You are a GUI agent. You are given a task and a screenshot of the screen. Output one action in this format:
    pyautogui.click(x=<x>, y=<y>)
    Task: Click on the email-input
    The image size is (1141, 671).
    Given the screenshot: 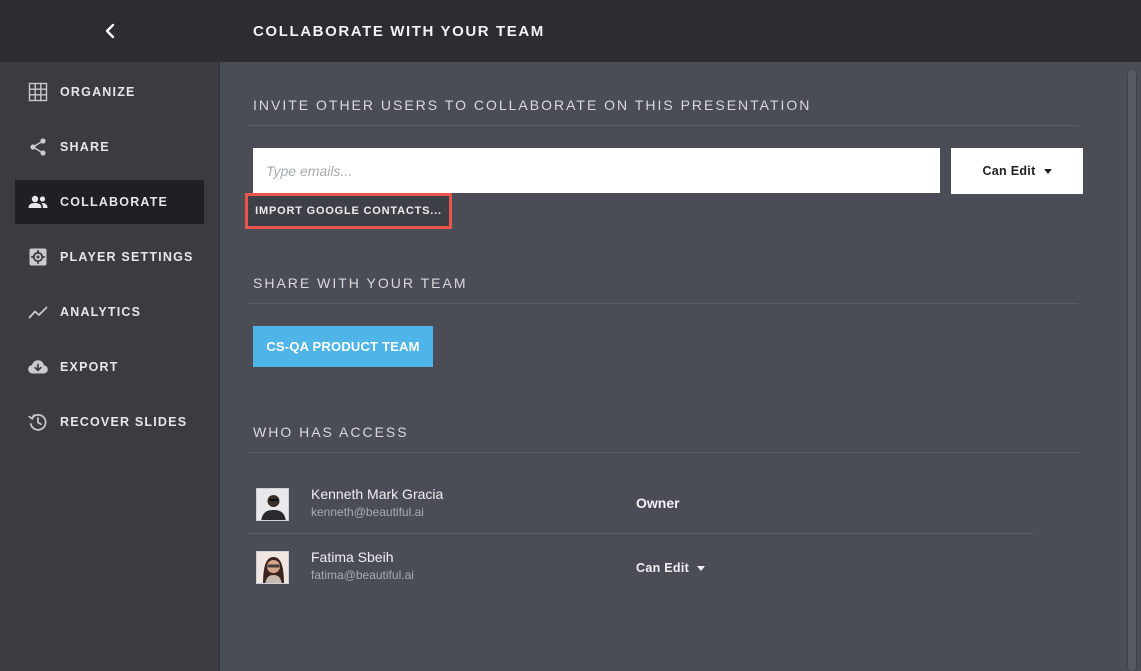 What is the action you would take?
    pyautogui.click(x=596, y=170)
    